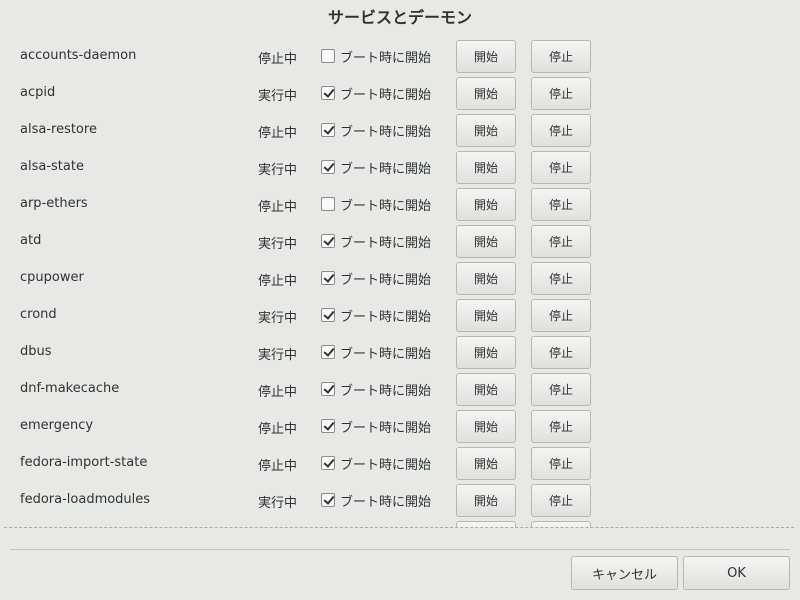 Image resolution: width=800 pixels, height=600 pixels. I want to click on service-row: atd 実行中 ブート時に開始 開始 停止, so click(400, 241).